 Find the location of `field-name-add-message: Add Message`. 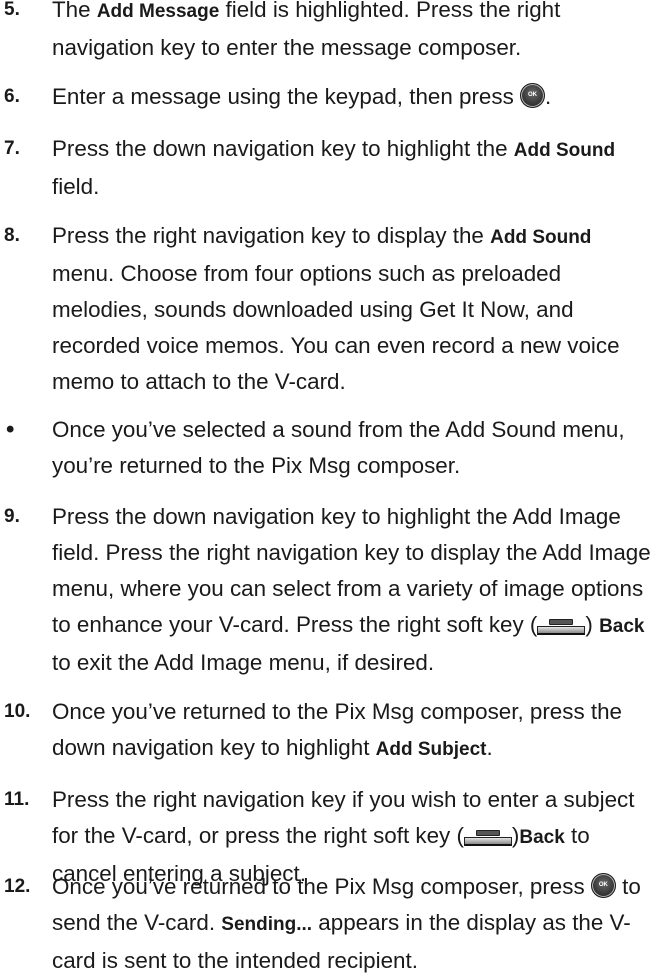

field-name-add-message: Add Message is located at coordinates (158, 11).